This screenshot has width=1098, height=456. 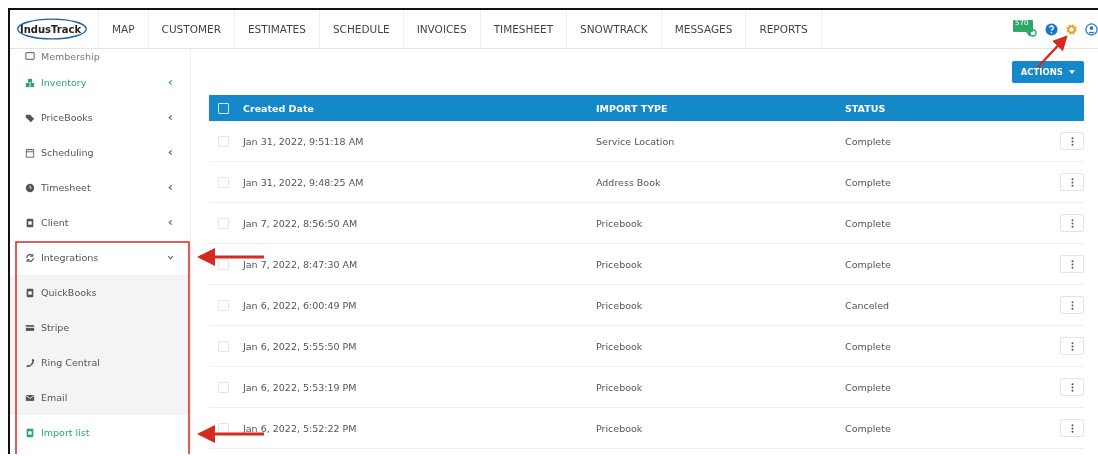 I want to click on sidebar-subitem: Email, so click(x=100, y=397).